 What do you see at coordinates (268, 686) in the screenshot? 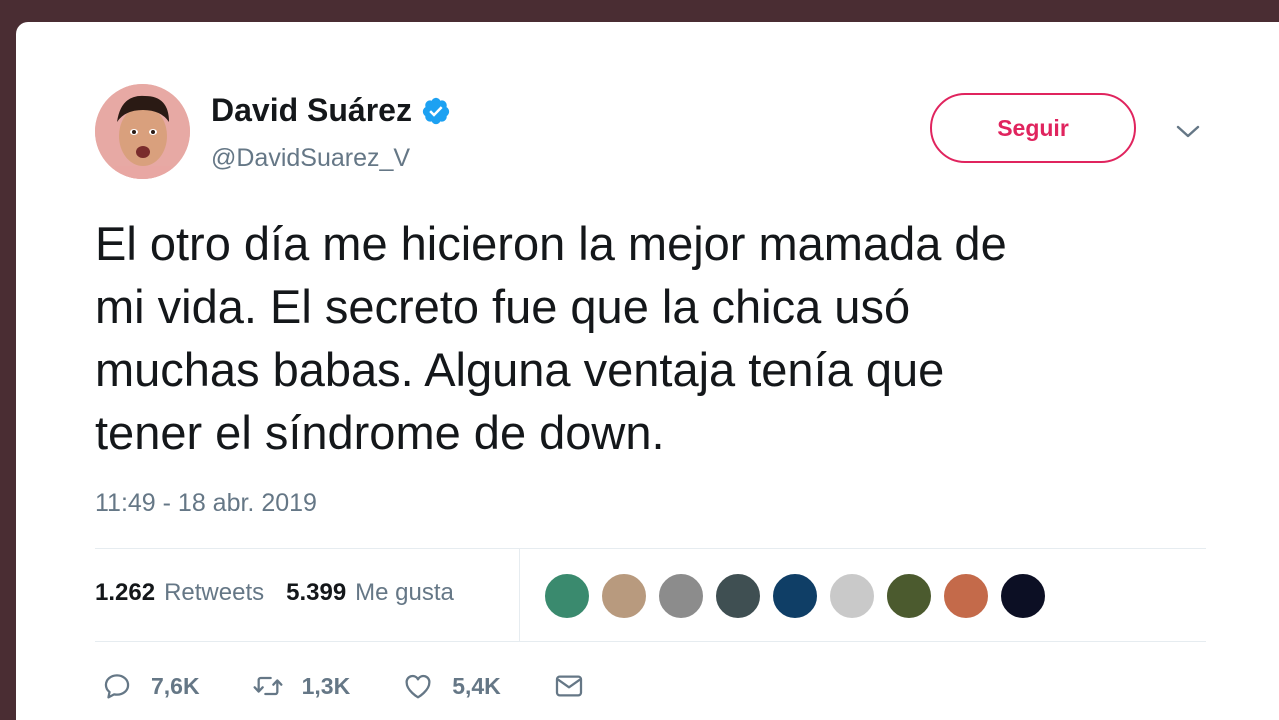
I see `retweet-icon` at bounding box center [268, 686].